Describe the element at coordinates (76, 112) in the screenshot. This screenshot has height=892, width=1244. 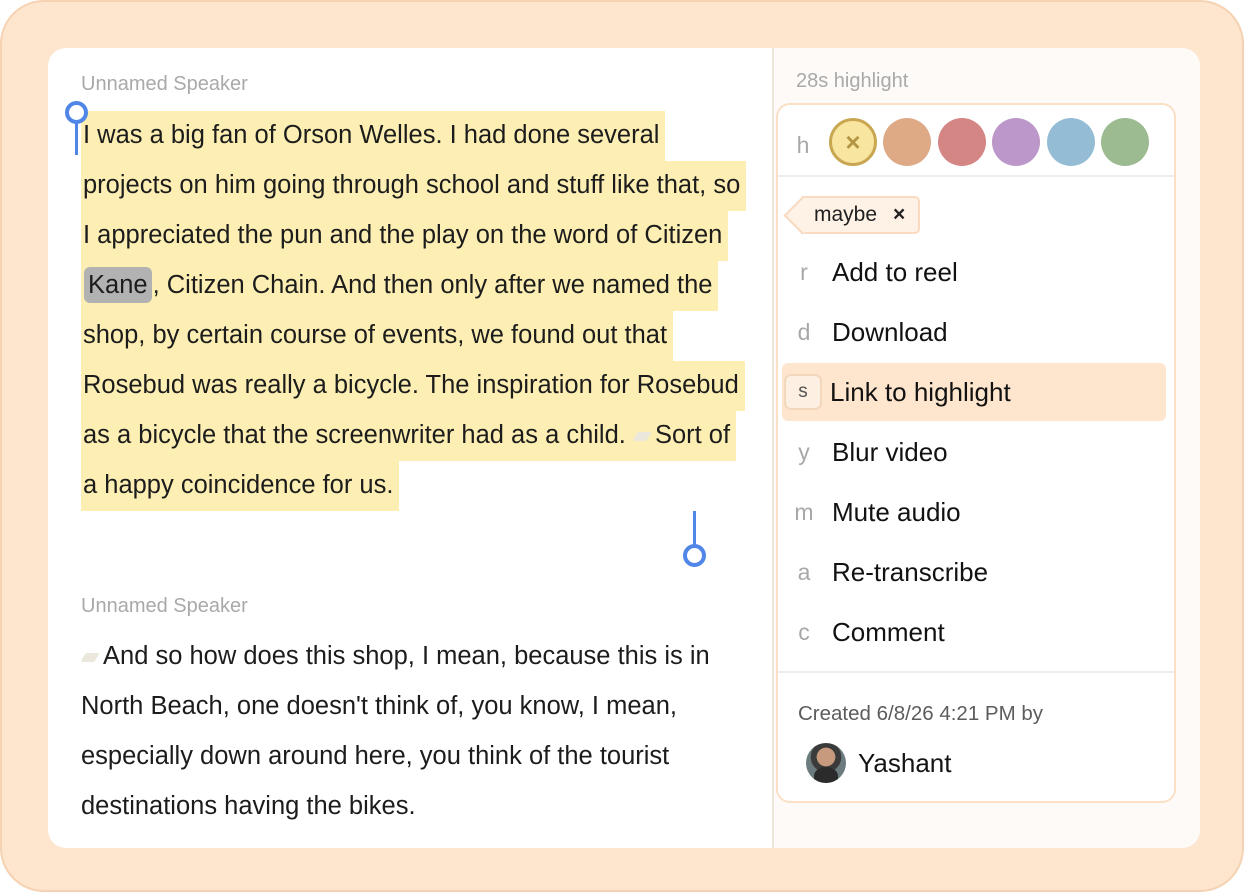
I see `selection-start-knob` at that location.